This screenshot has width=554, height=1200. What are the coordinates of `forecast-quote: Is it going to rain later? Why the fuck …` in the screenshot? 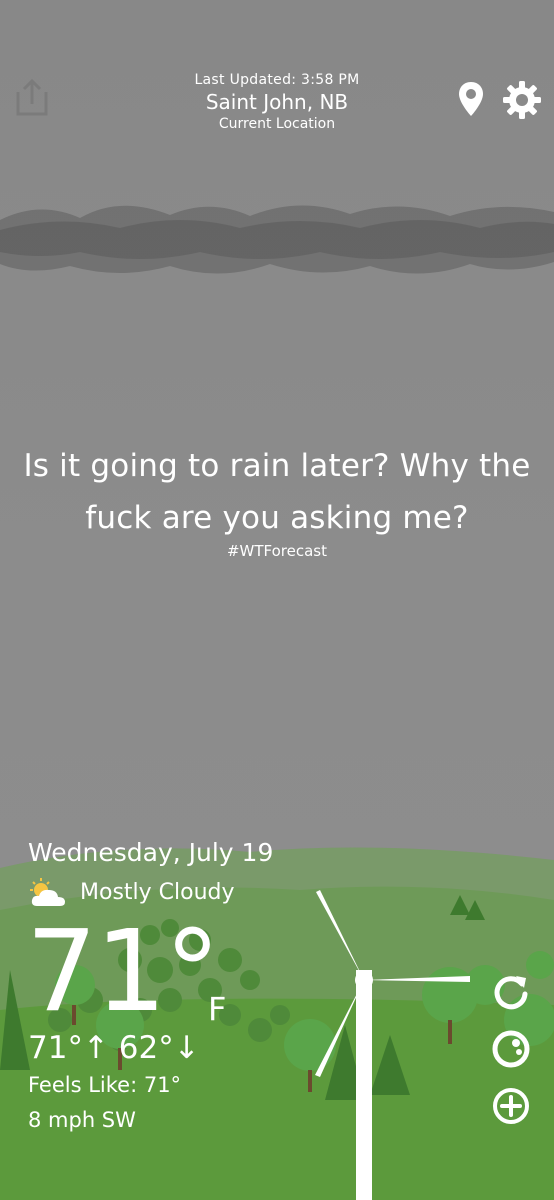 It's located at (277, 492).